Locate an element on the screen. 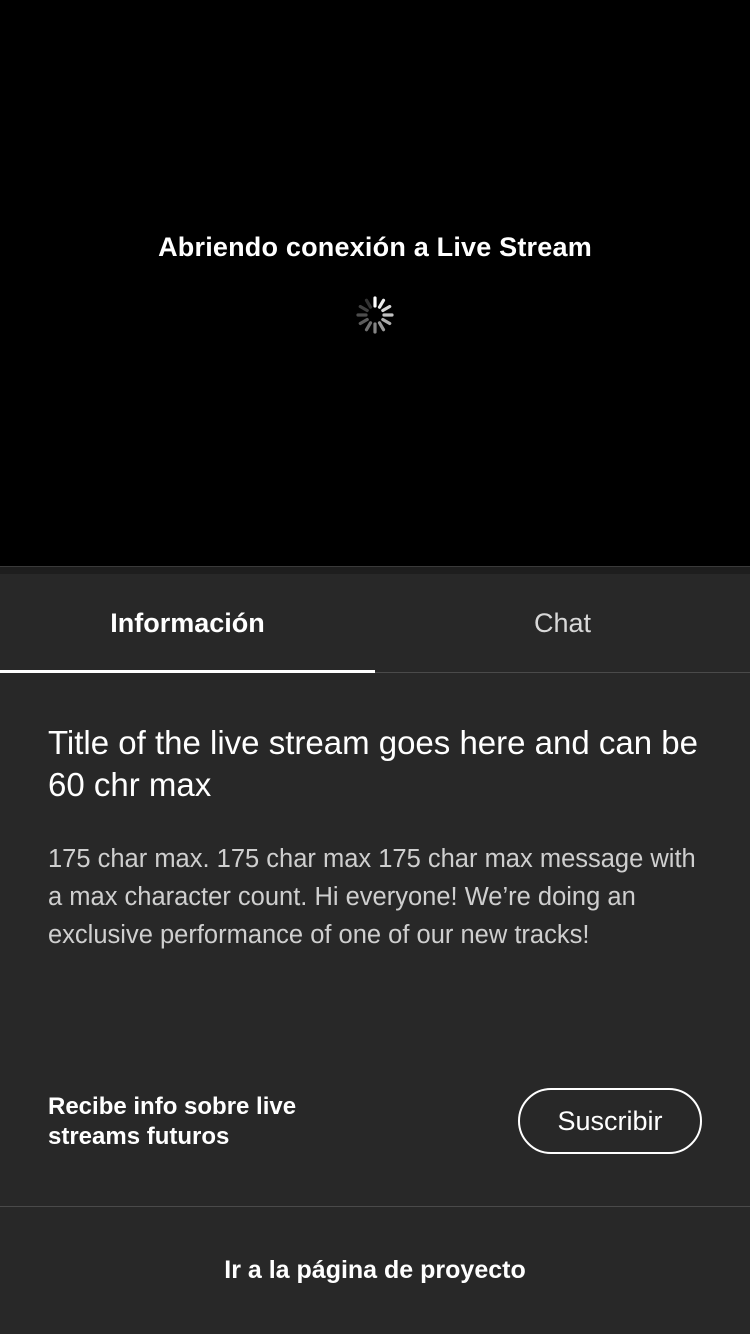 The height and width of the screenshot is (1334, 750). subscribe-button: Suscribir is located at coordinates (610, 1121).